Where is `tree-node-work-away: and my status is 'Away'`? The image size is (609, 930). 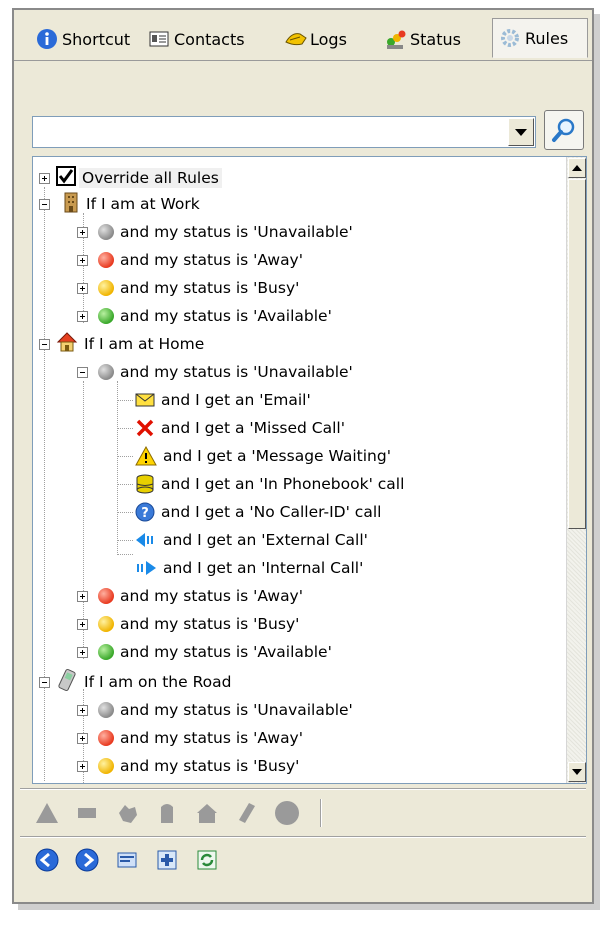
tree-node-work-away: and my status is 'Away' is located at coordinates (190, 260).